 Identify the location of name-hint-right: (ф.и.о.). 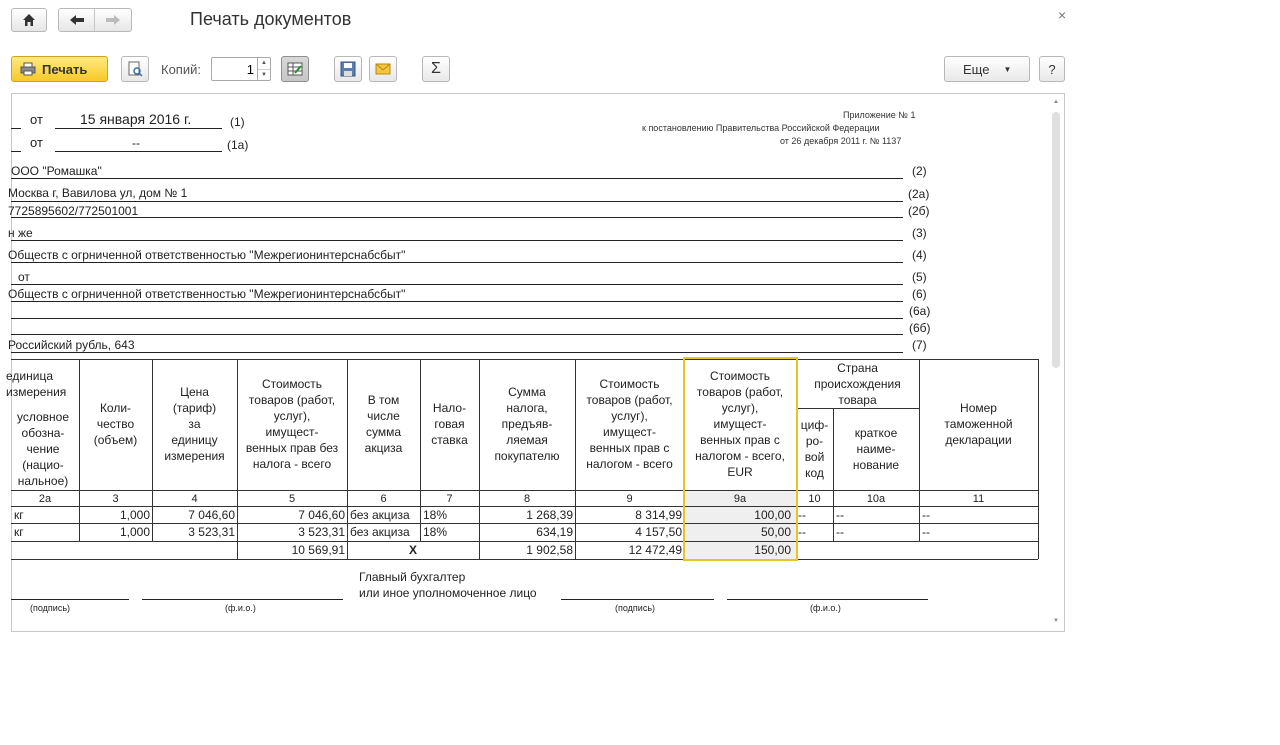
(825, 608).